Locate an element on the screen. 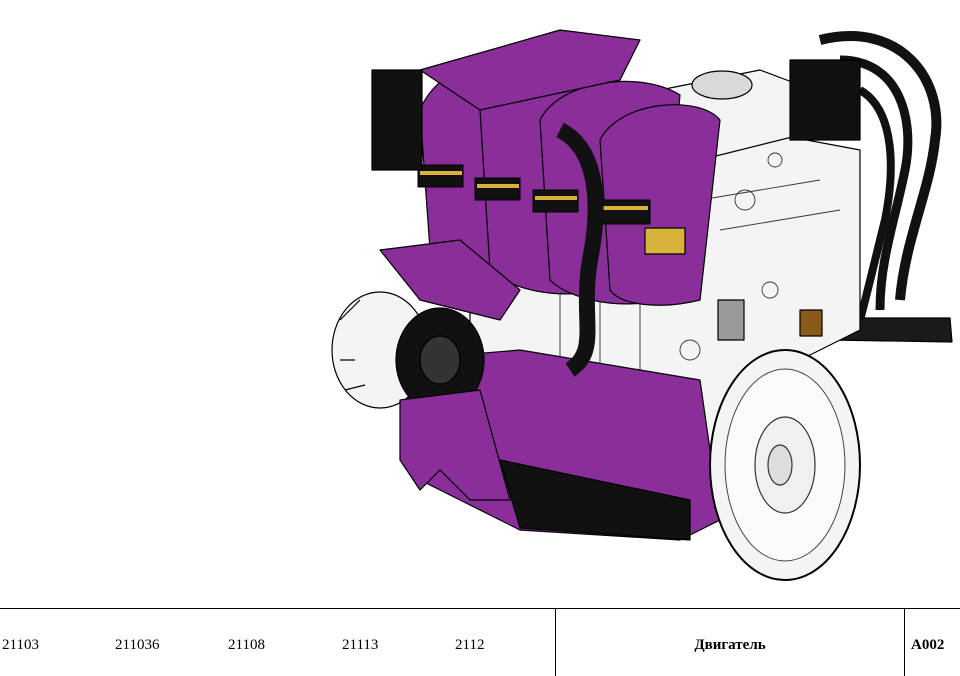 Image resolution: width=960 pixels, height=676 pixels. ecu-box is located at coordinates (397, 120).